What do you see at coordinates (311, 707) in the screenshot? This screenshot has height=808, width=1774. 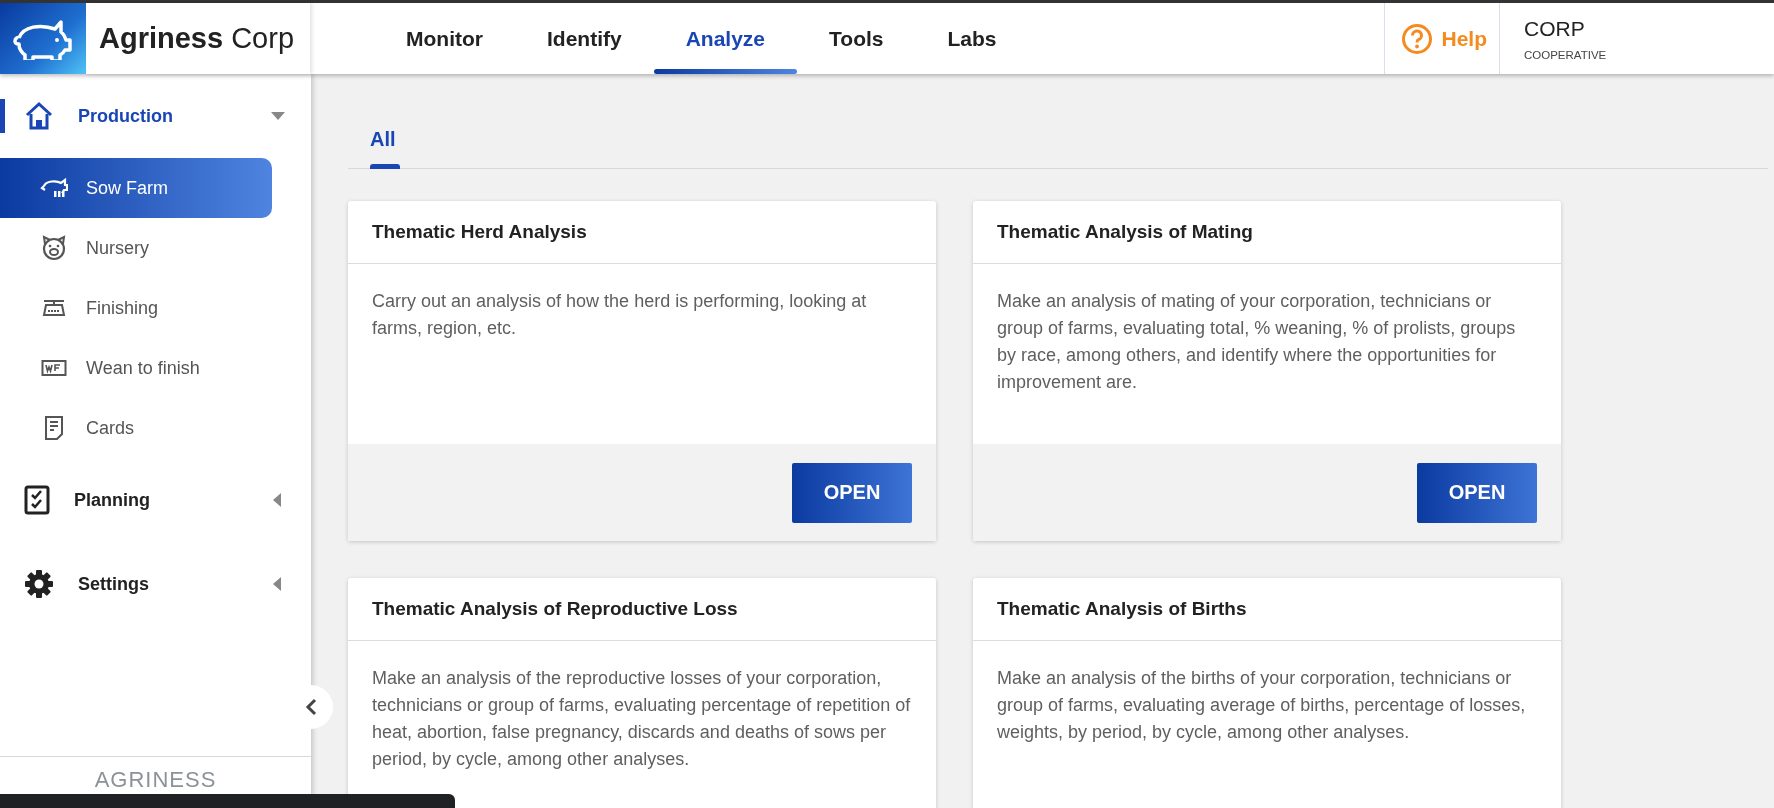 I see `chevron-left-icon` at bounding box center [311, 707].